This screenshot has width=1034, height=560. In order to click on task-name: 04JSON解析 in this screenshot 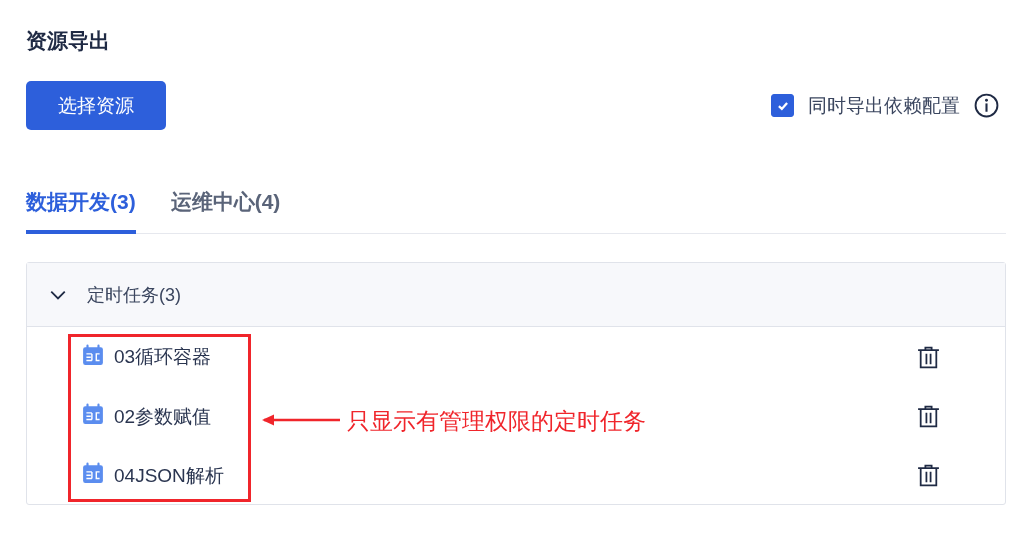, I will do `click(169, 475)`.